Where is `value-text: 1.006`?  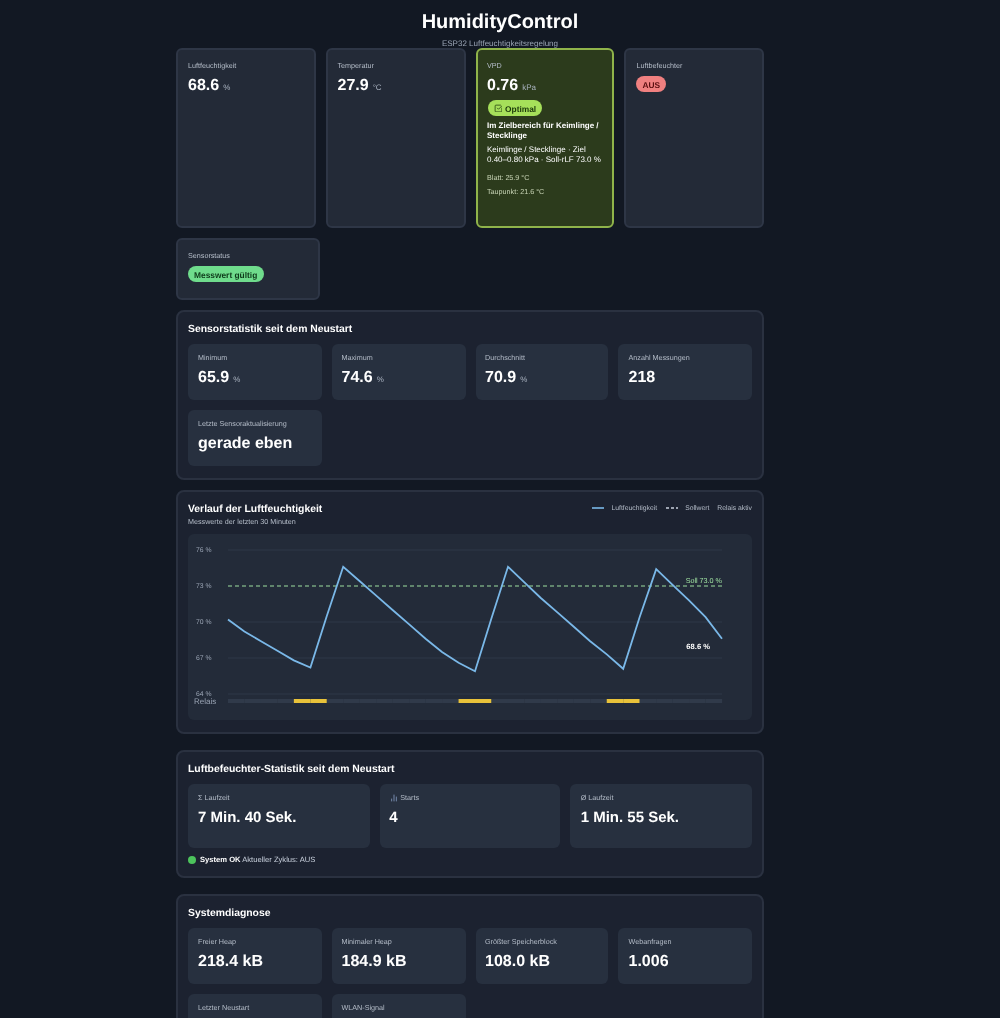
value-text: 1.006 is located at coordinates (649, 961).